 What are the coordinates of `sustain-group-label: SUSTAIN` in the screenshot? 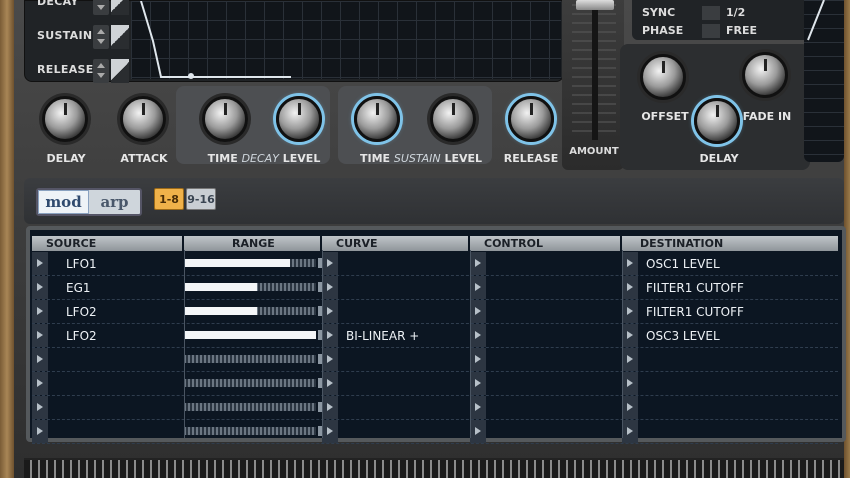 It's located at (417, 158).